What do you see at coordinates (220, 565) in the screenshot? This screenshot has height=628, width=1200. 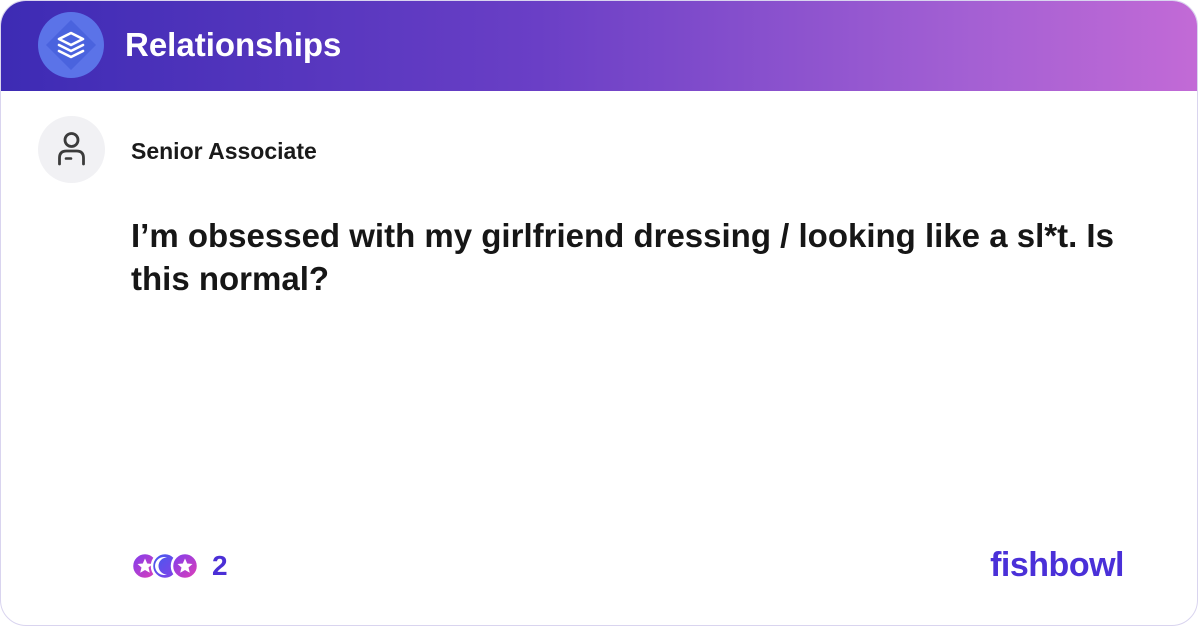 I see `reaction-count: 2` at bounding box center [220, 565].